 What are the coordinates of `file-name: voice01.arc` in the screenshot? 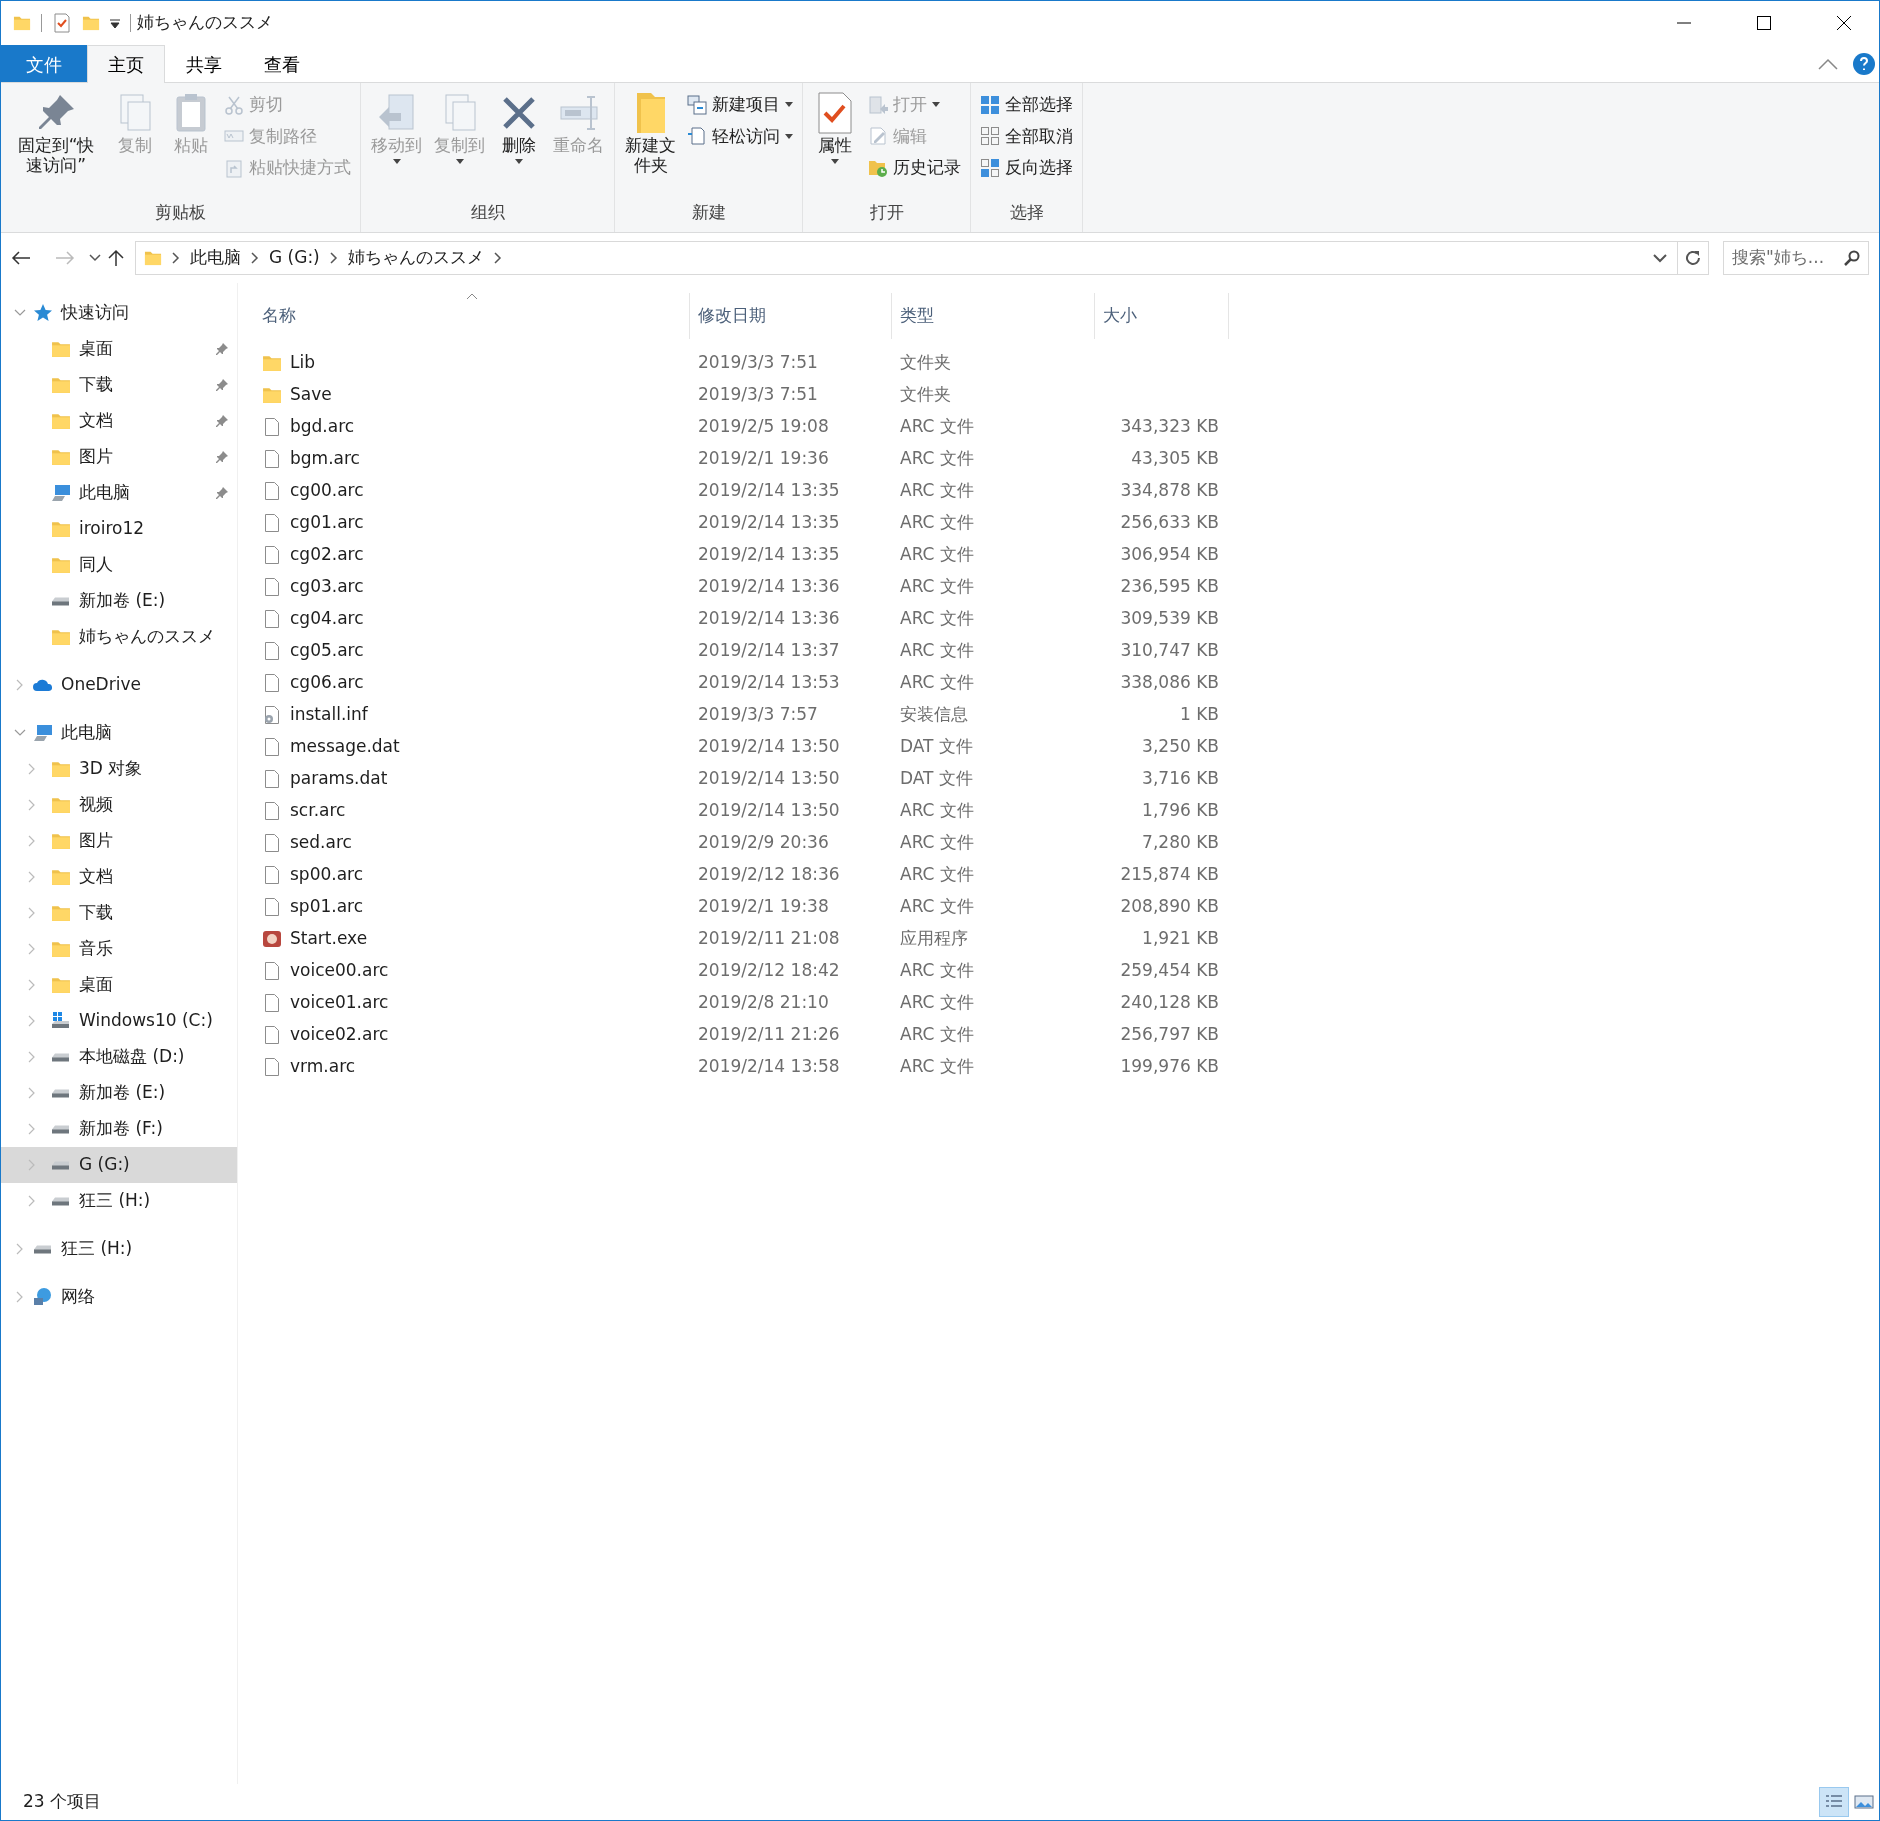 It's located at (339, 1003).